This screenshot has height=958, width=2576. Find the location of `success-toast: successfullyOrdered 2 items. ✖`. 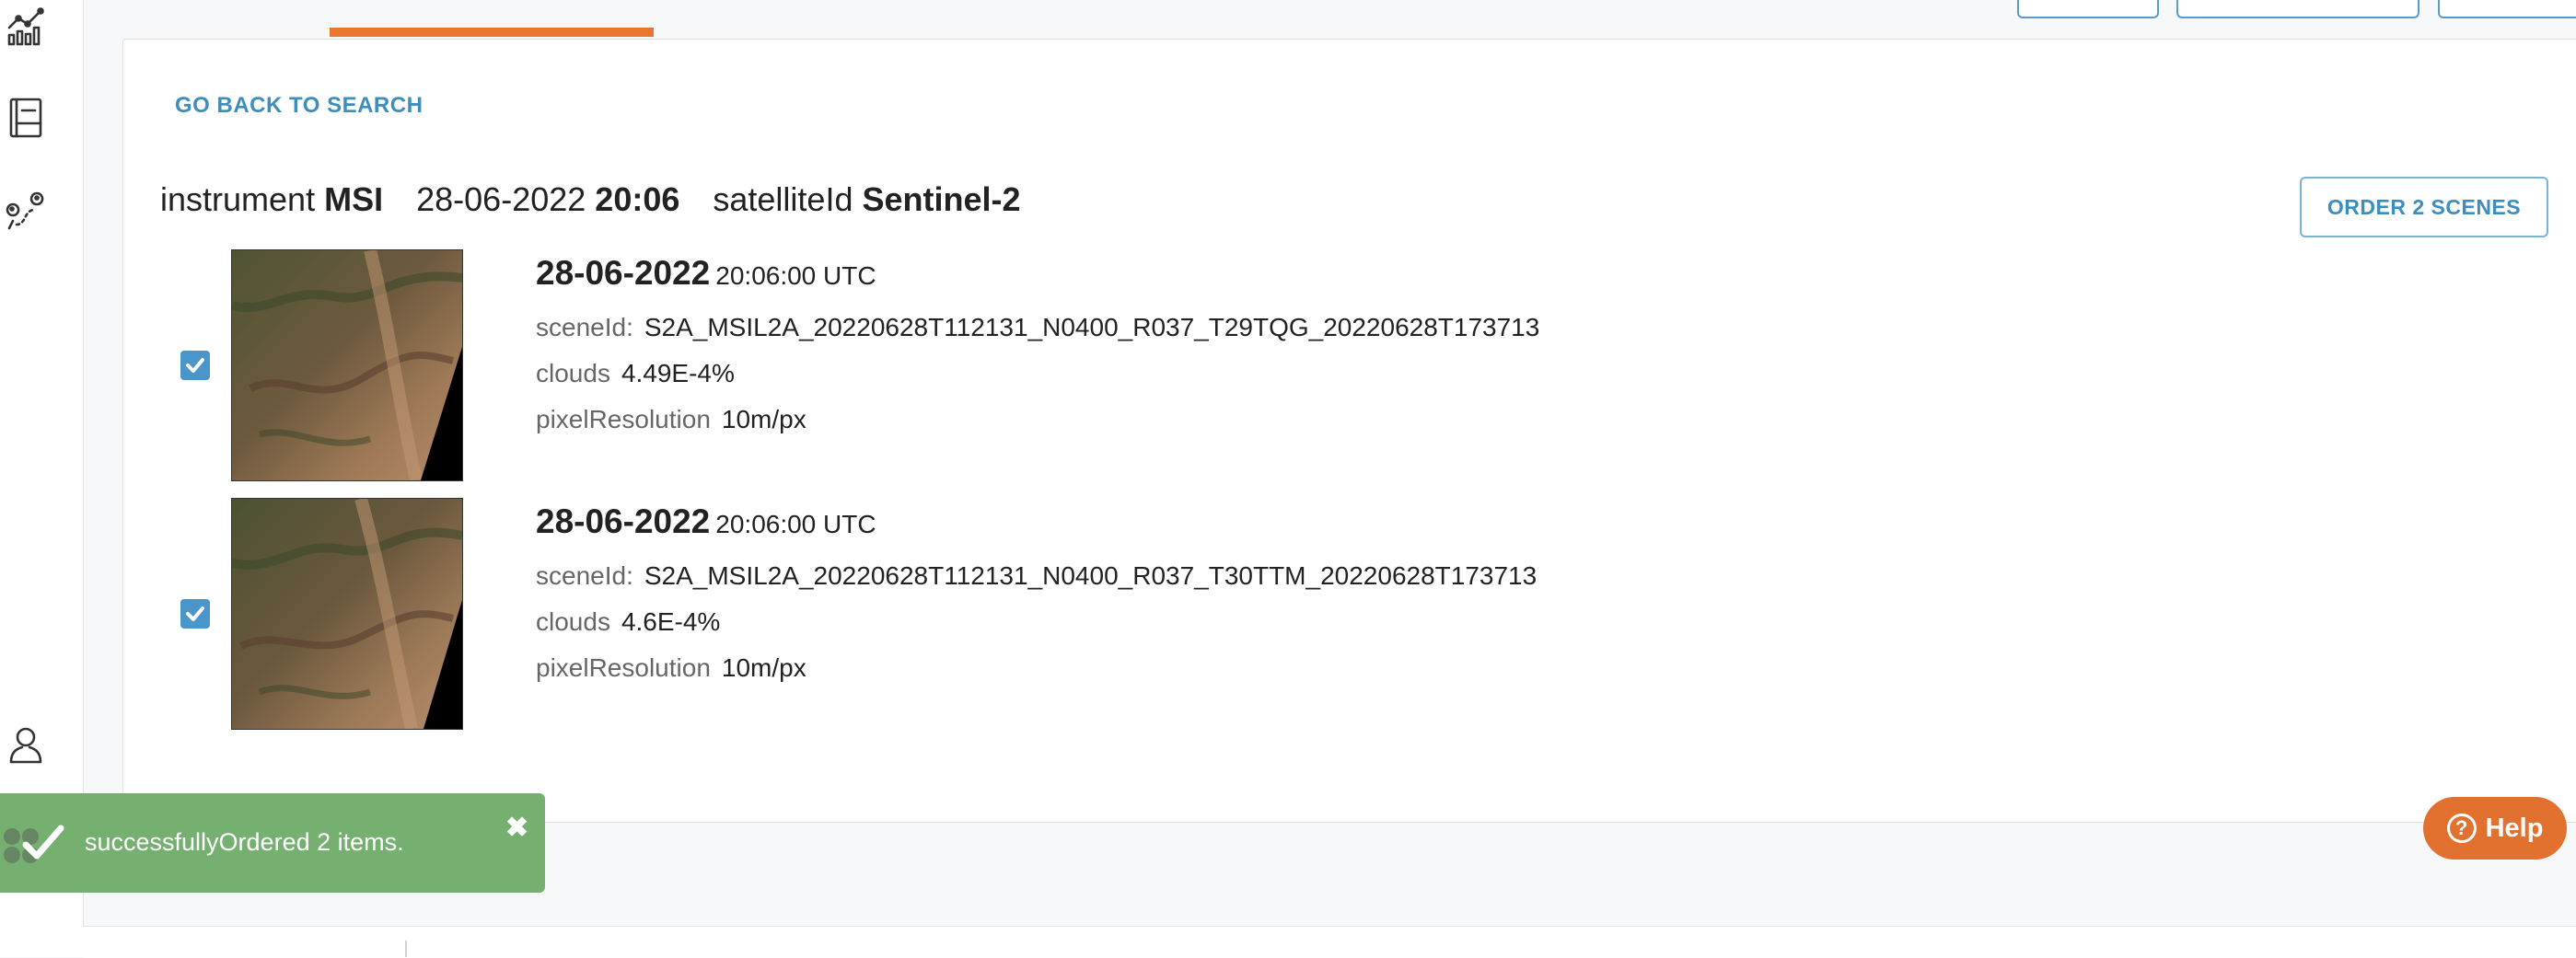

success-toast: successfullyOrdered 2 items. ✖ is located at coordinates (272, 843).